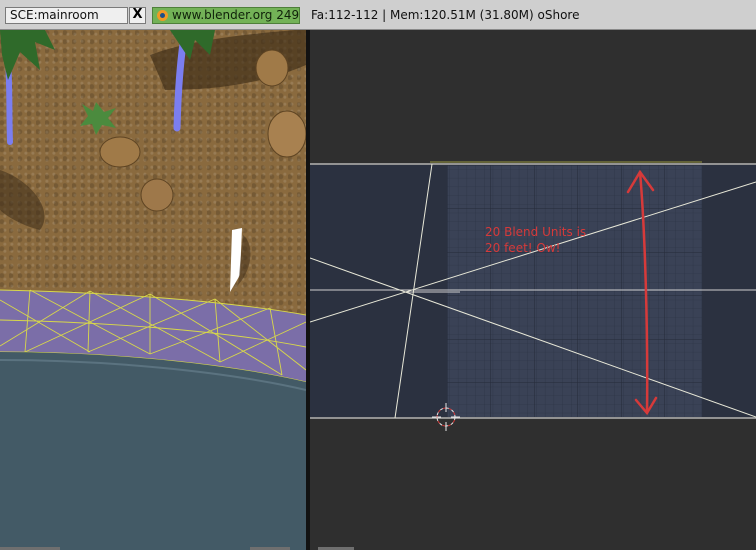 The height and width of the screenshot is (550, 756). Describe the element at coordinates (236, 15) in the screenshot. I see `url-text: www.blender.org 249.2` at that location.